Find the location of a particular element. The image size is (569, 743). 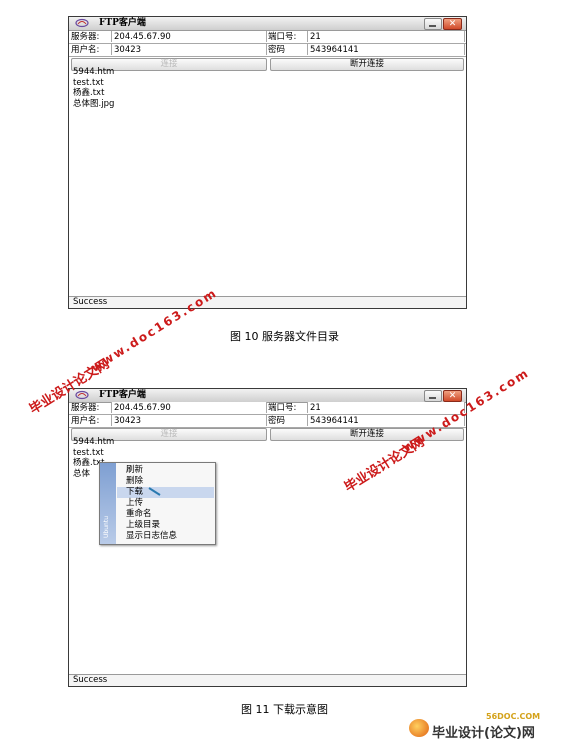

menu-side-strip: Ubuntu is located at coordinates (108, 503).